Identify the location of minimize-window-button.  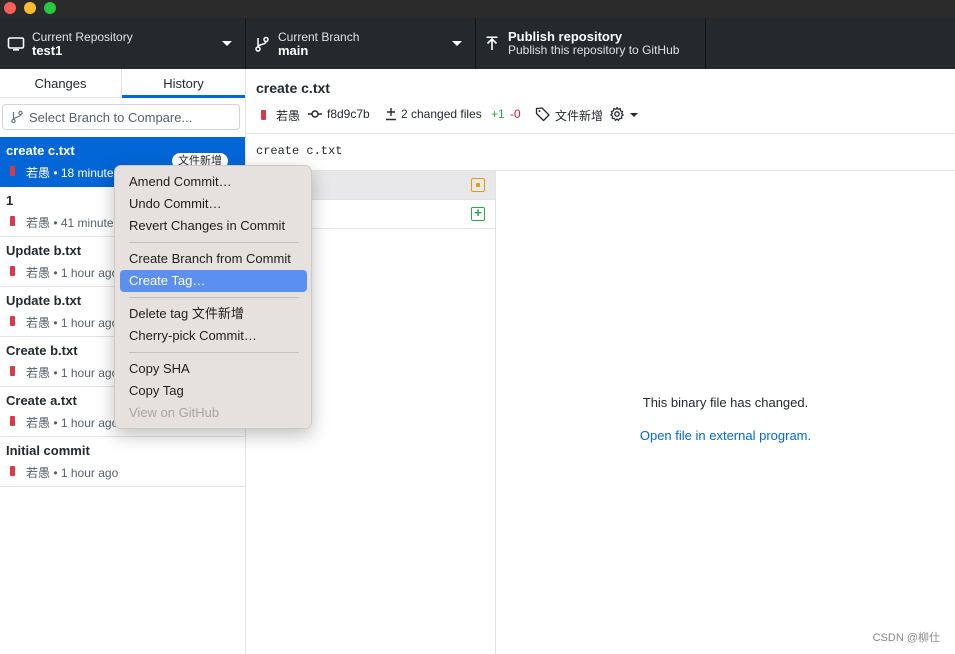
(30, 8).